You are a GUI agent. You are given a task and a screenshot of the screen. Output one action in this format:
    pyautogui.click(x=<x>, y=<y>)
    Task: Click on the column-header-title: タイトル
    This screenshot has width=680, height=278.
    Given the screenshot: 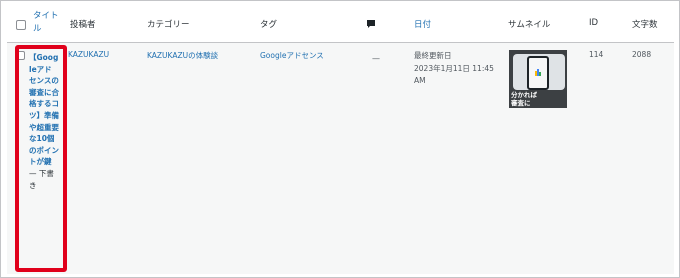 What is the action you would take?
    pyautogui.click(x=47, y=23)
    